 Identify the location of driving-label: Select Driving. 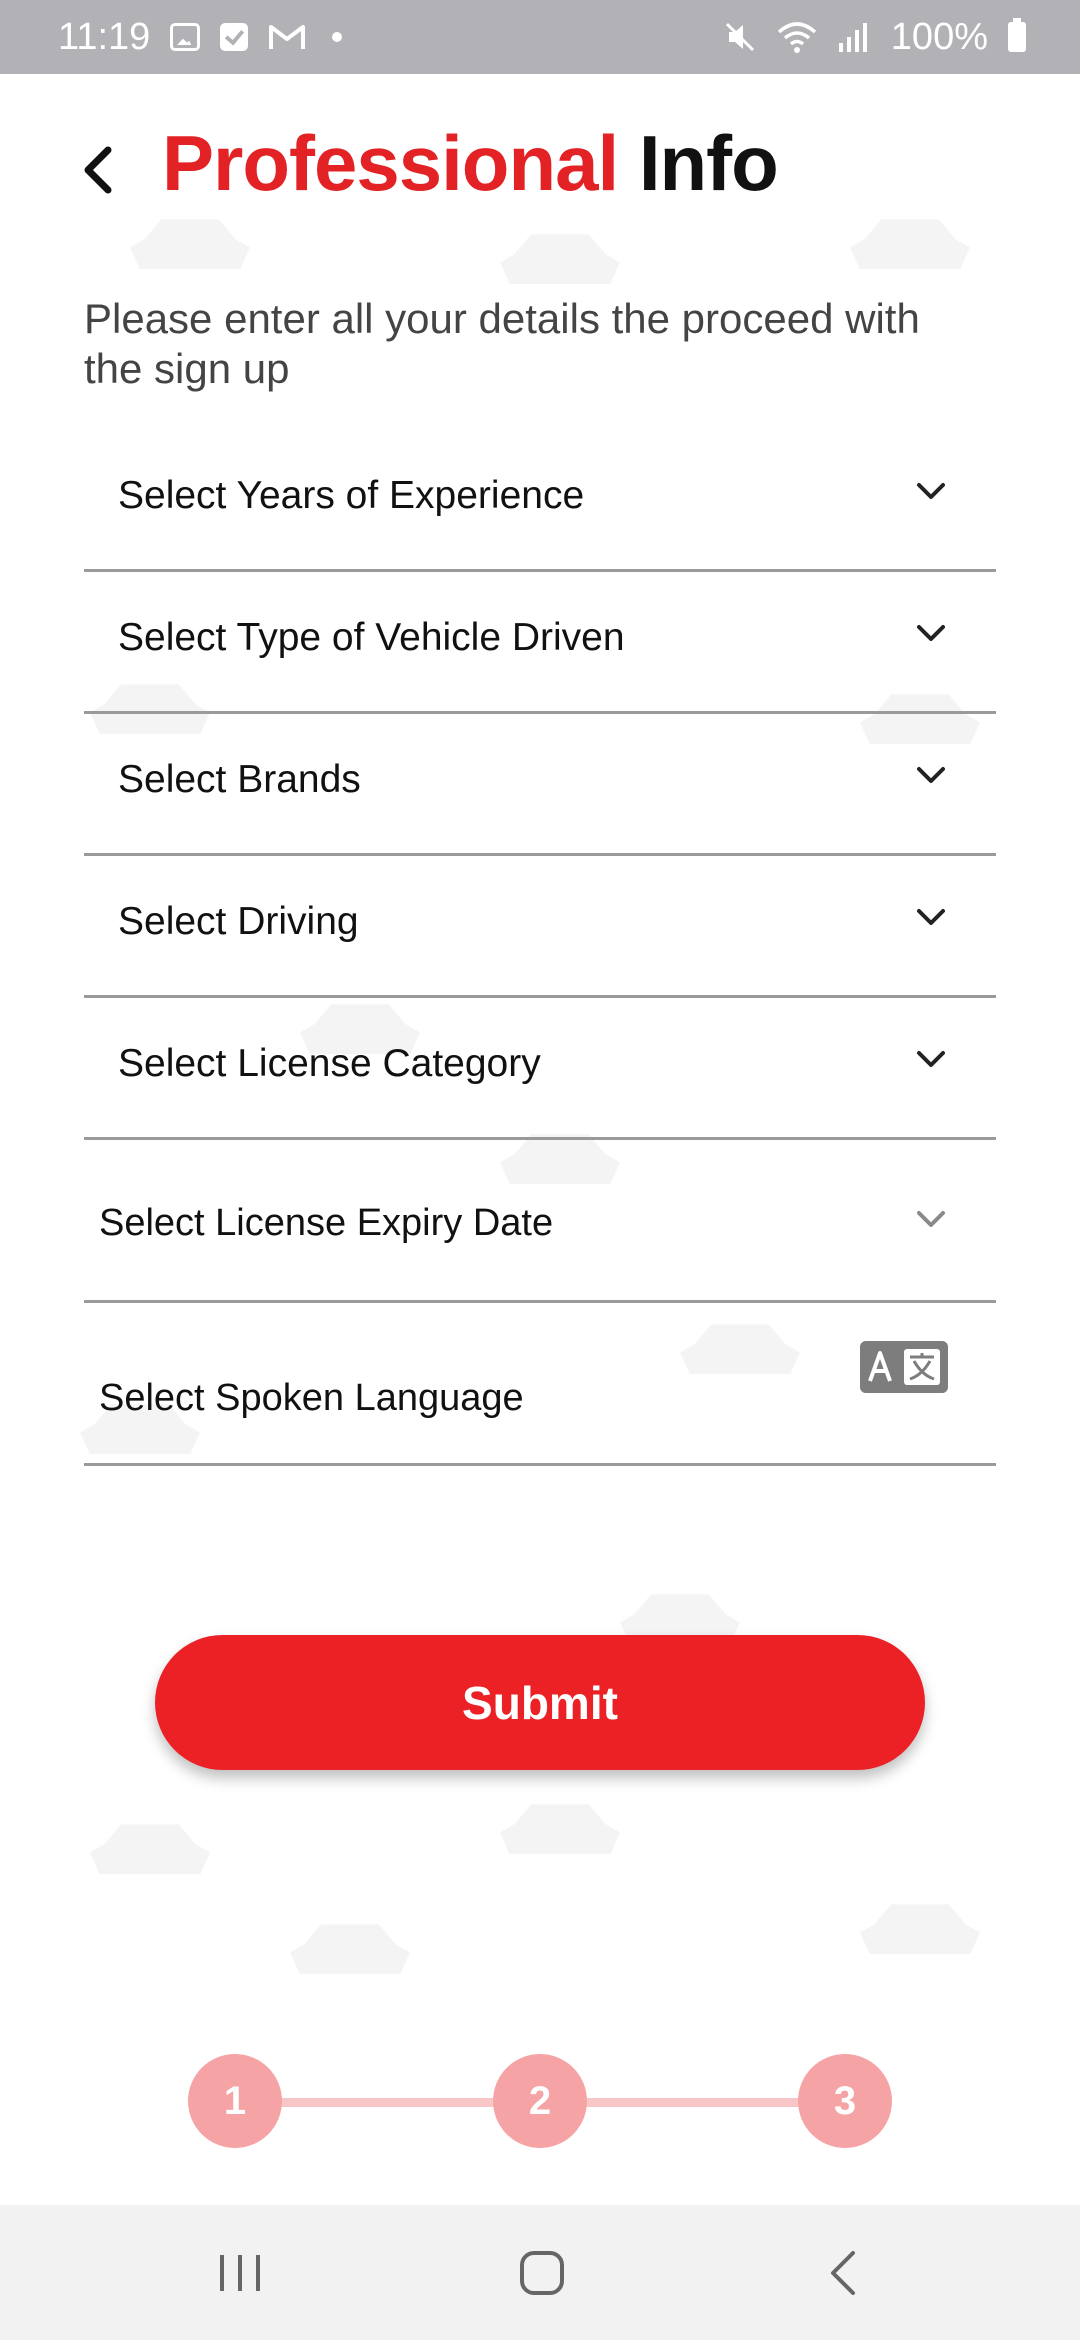
(238, 921).